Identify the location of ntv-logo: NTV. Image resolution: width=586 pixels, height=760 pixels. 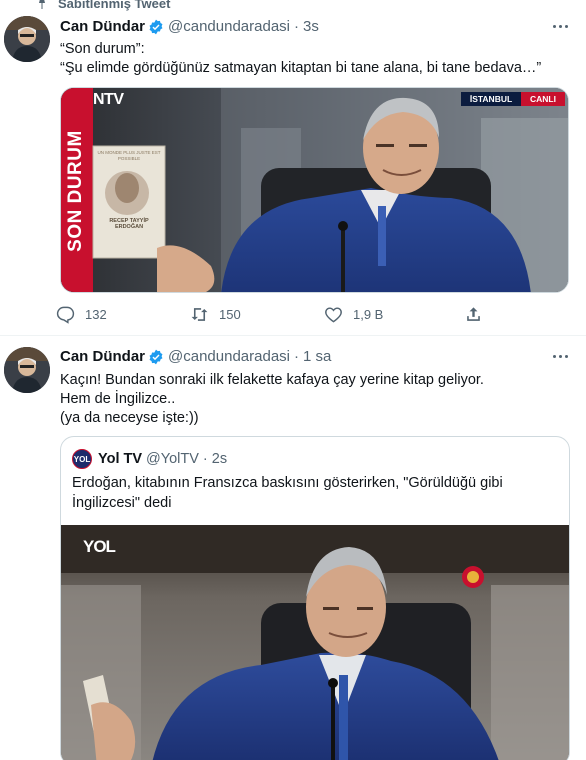
(108, 99).